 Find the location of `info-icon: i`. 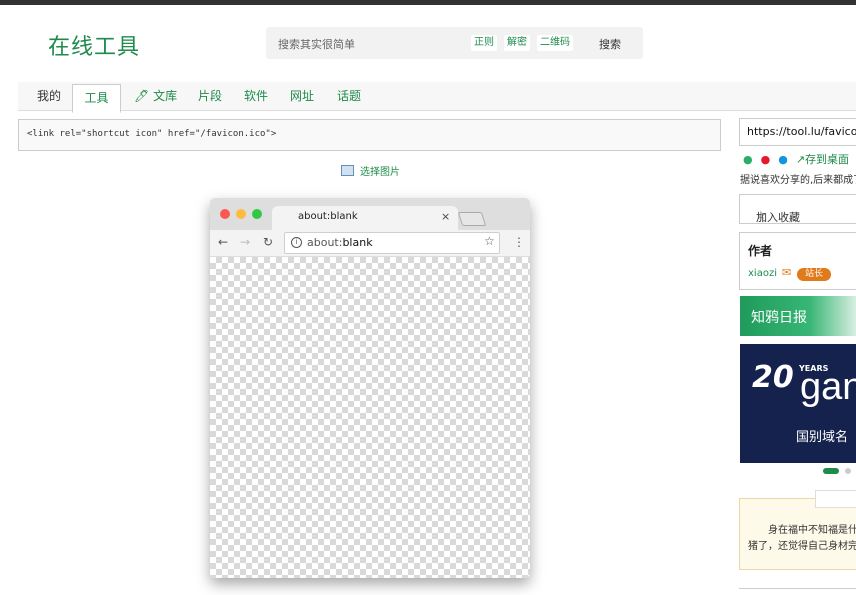

info-icon: i is located at coordinates (296, 242).